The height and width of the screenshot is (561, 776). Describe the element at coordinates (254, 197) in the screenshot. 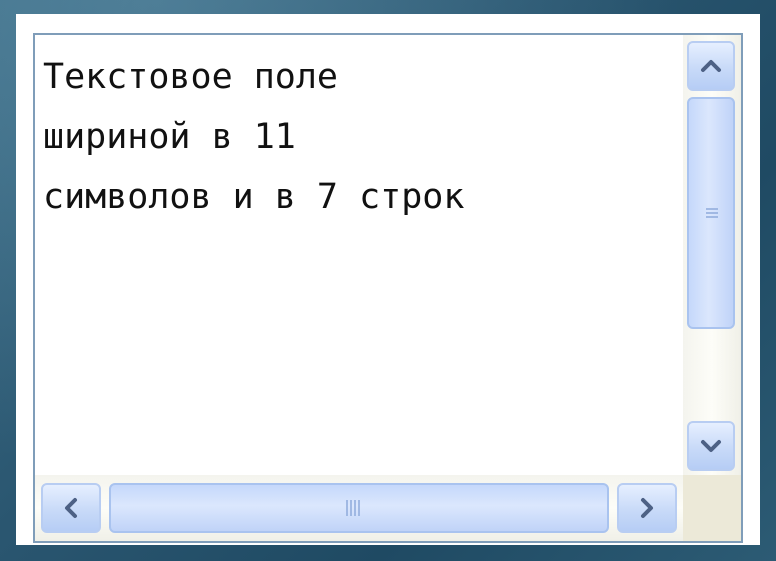

I see `text-line: символов и в 7 строк` at that location.